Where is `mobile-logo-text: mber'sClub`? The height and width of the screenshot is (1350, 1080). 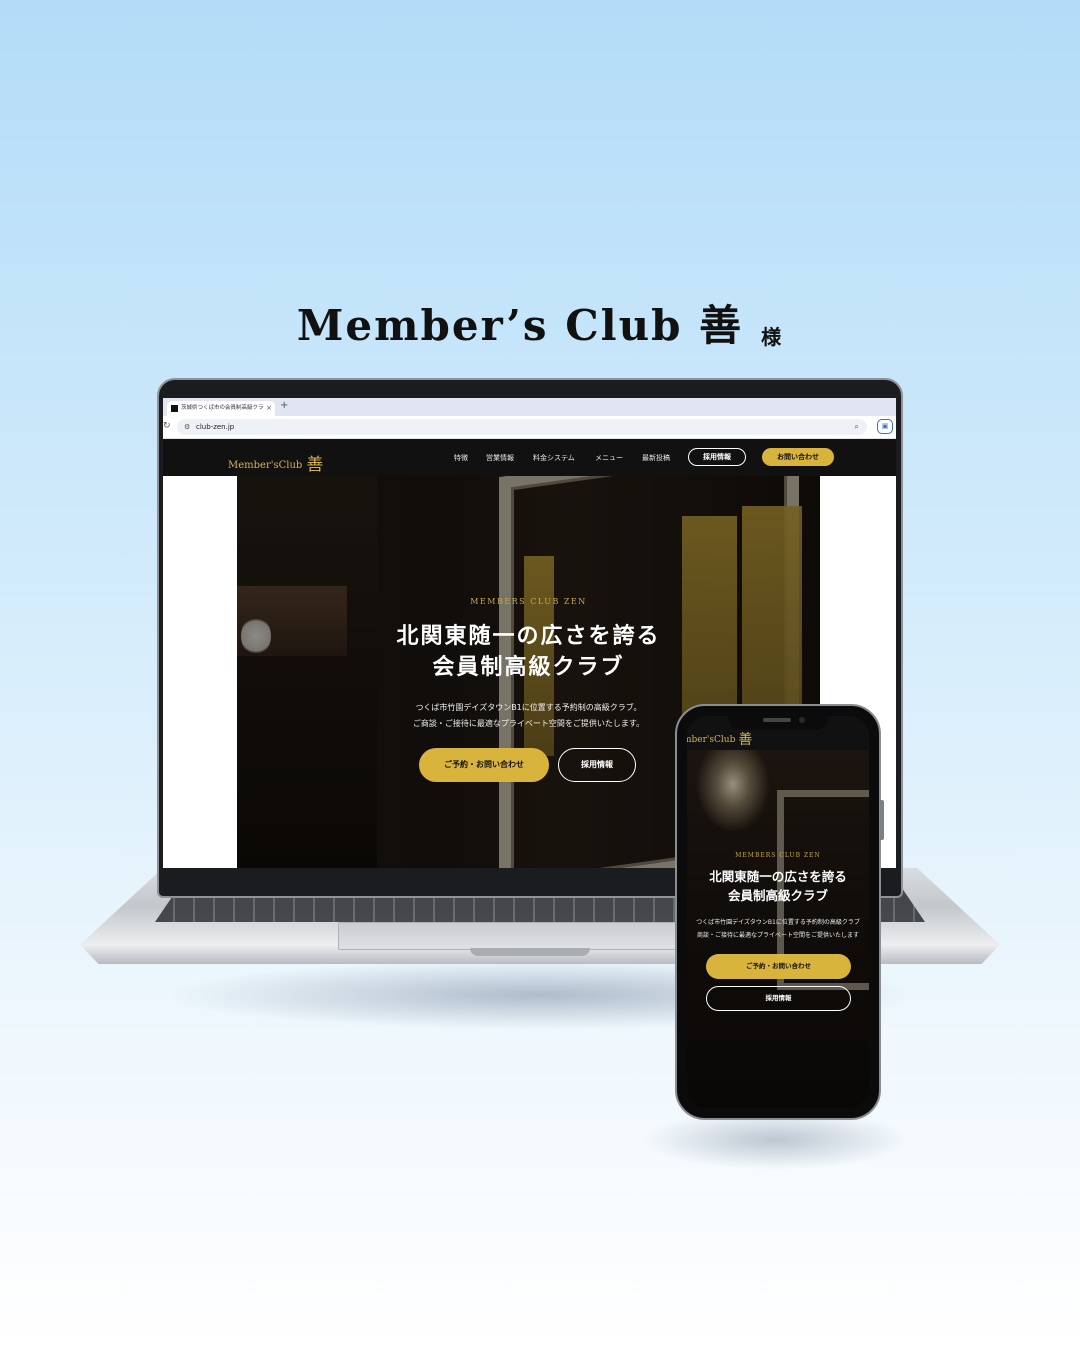 mobile-logo-text: mber'sClub is located at coordinates (711, 740).